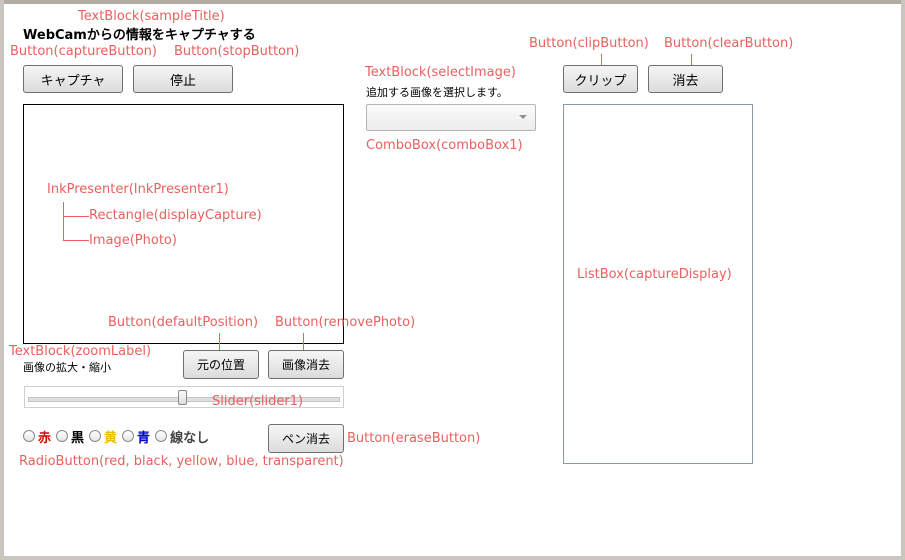  Describe the element at coordinates (182, 397) in the screenshot. I see `slider-thumb` at that location.